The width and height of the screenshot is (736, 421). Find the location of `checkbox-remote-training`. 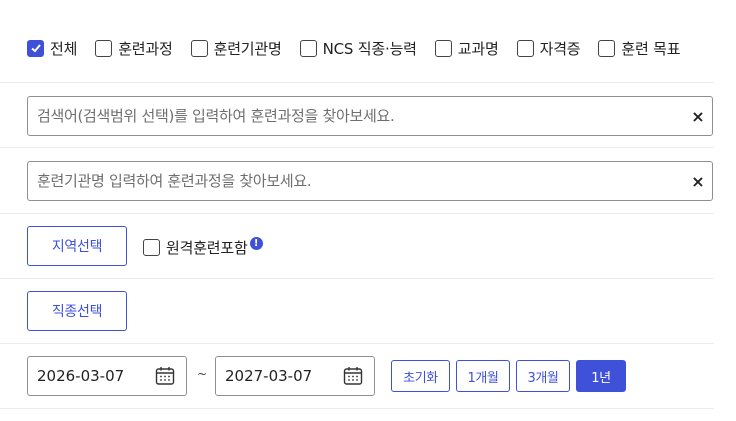

checkbox-remote-training is located at coordinates (151, 247).